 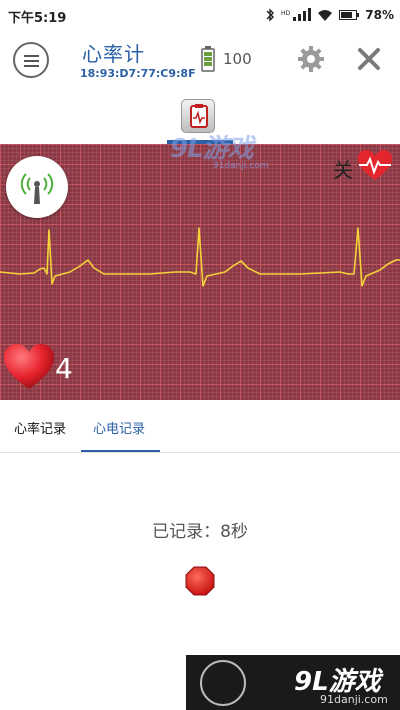 I want to click on status-time: 下午5:19, so click(x=37, y=18).